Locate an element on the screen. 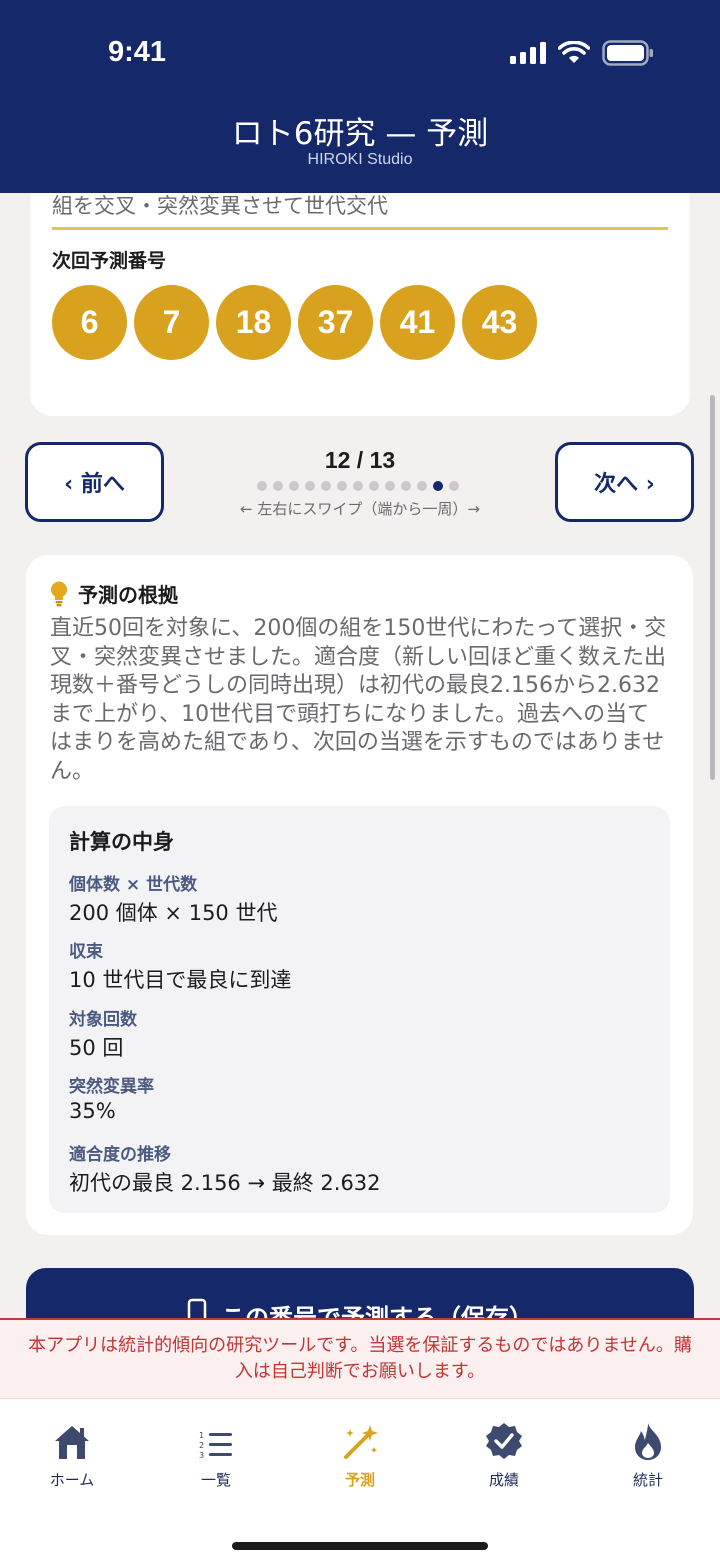 This screenshot has height=1565, width=720. tab-label: ホーム is located at coordinates (72, 1480).